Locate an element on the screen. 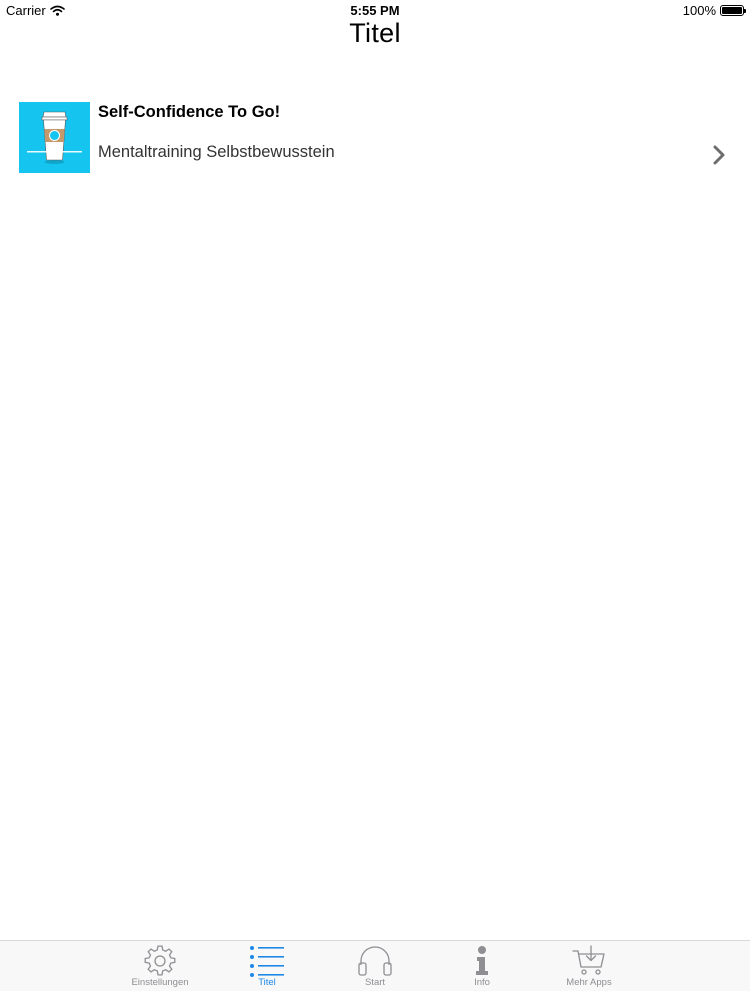 Image resolution: width=750 pixels, height=1000 pixels. battery-percentage: 100% is located at coordinates (699, 10).